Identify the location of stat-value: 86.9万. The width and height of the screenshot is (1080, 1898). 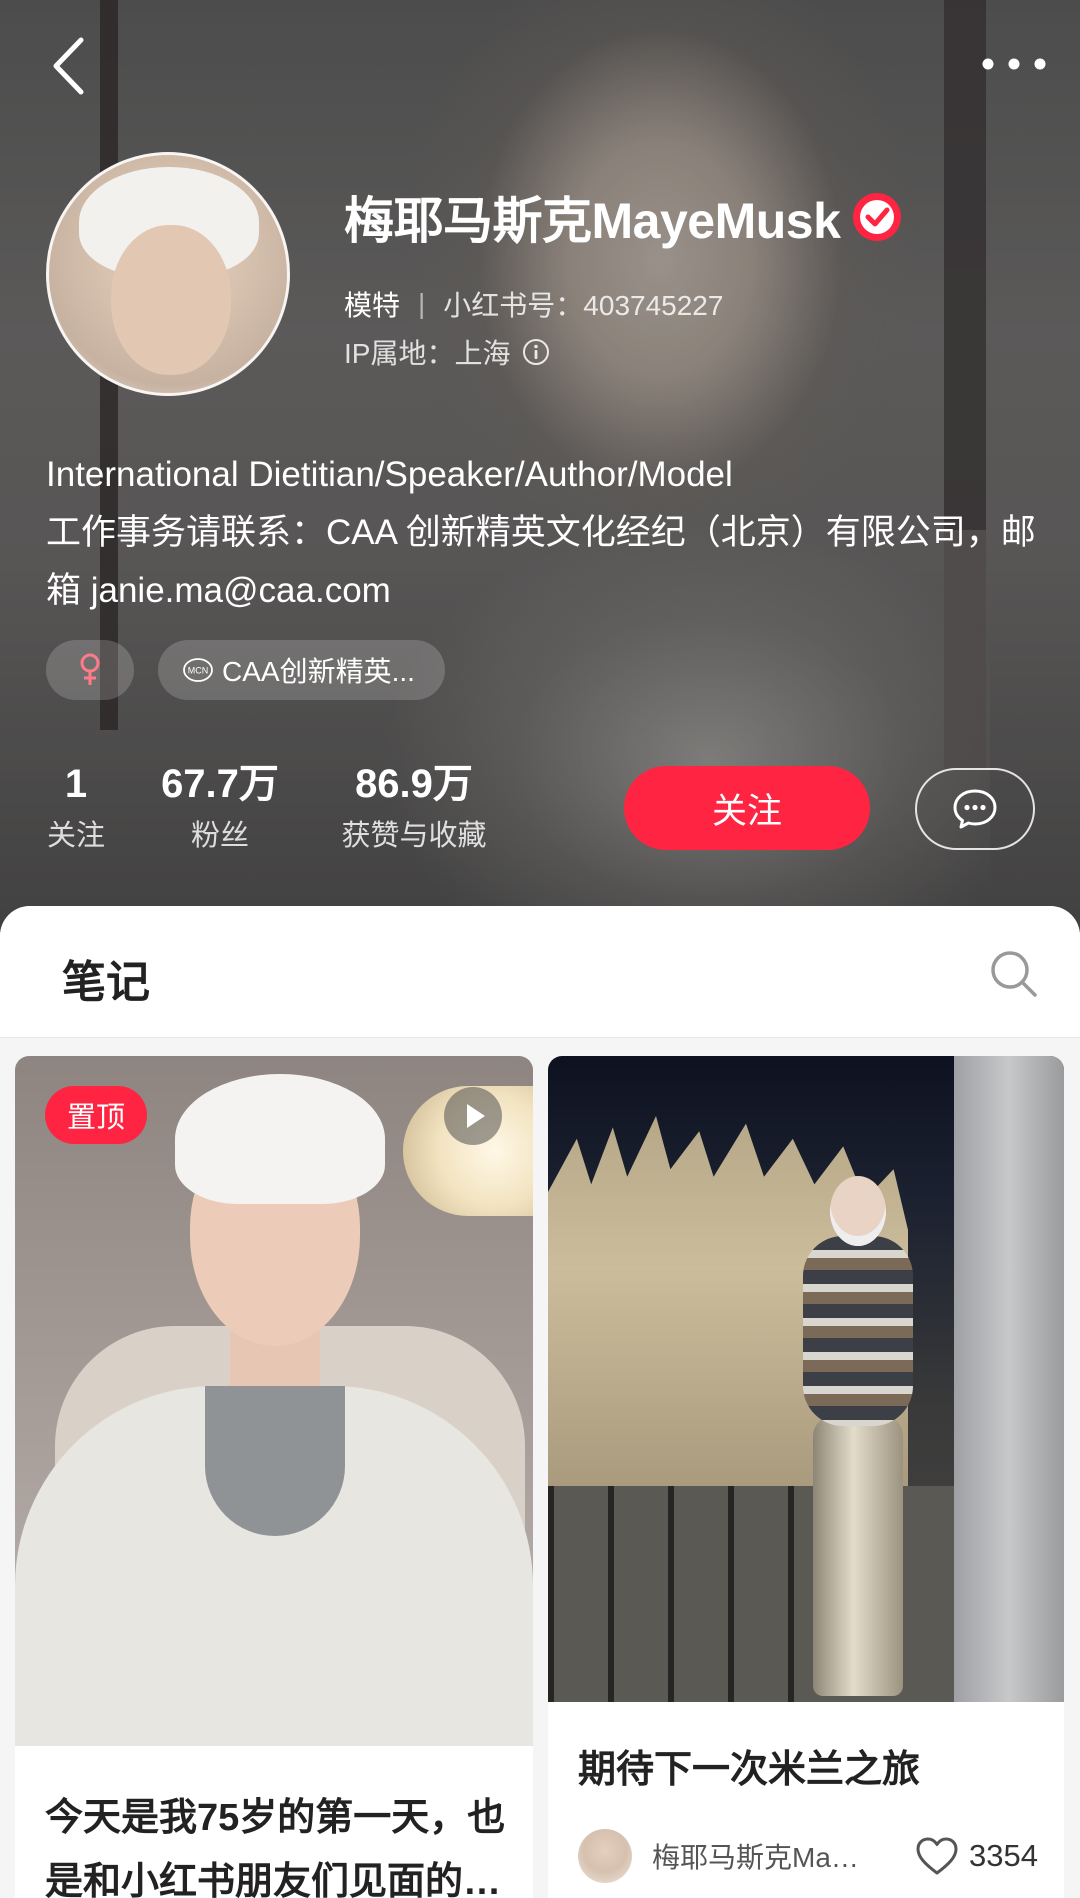
(414, 784).